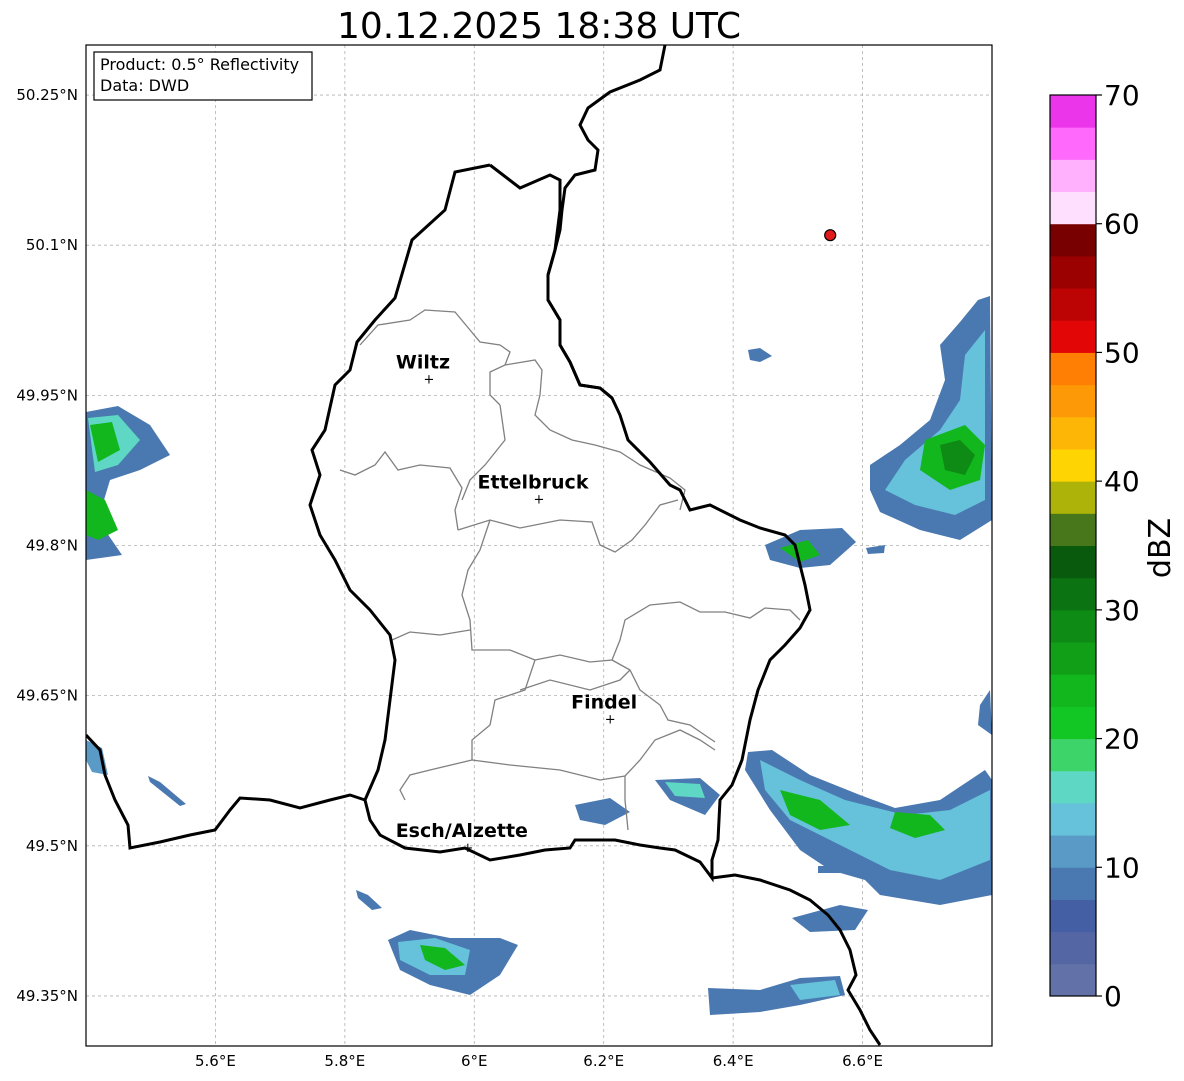 The image size is (1184, 1081). I want to click on colorbar-tick-label: 10, so click(1122, 867).